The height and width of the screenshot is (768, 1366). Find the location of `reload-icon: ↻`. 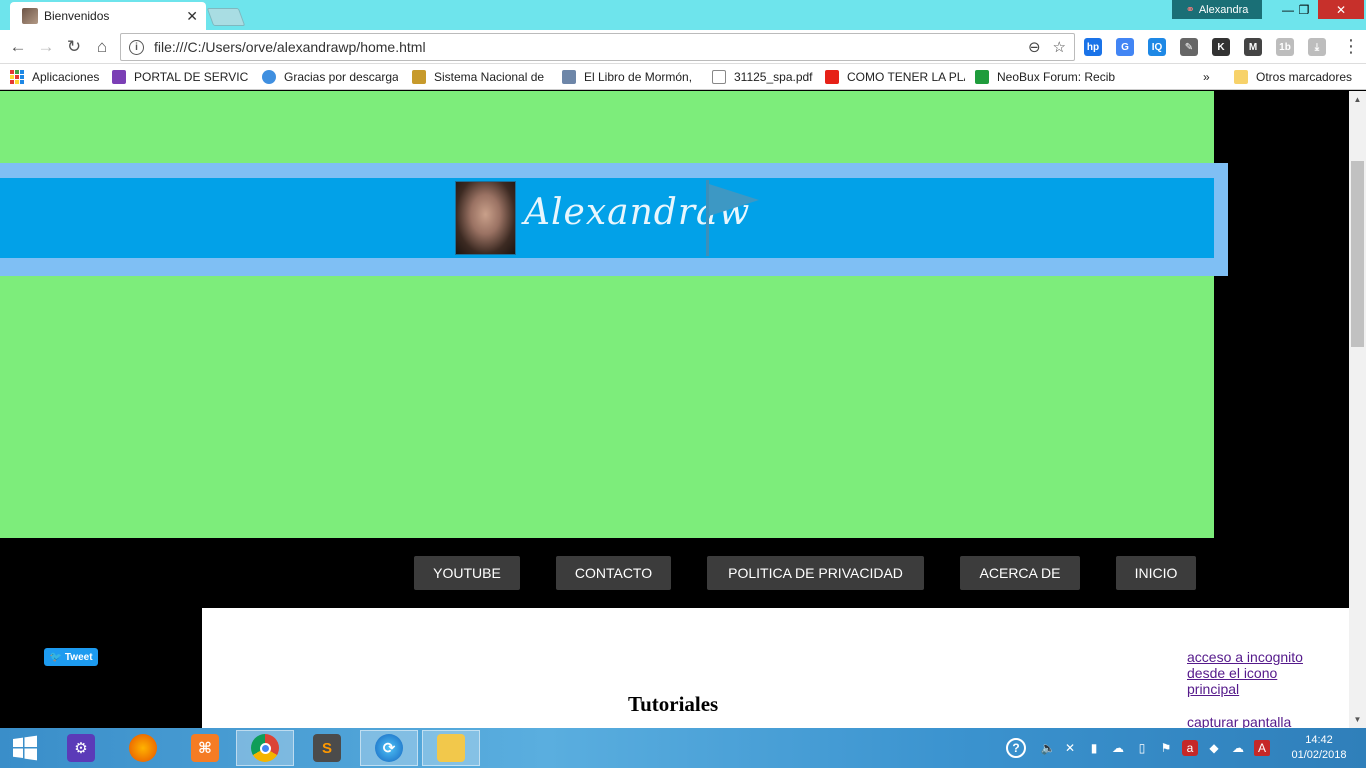

reload-icon: ↻ is located at coordinates (74, 47).